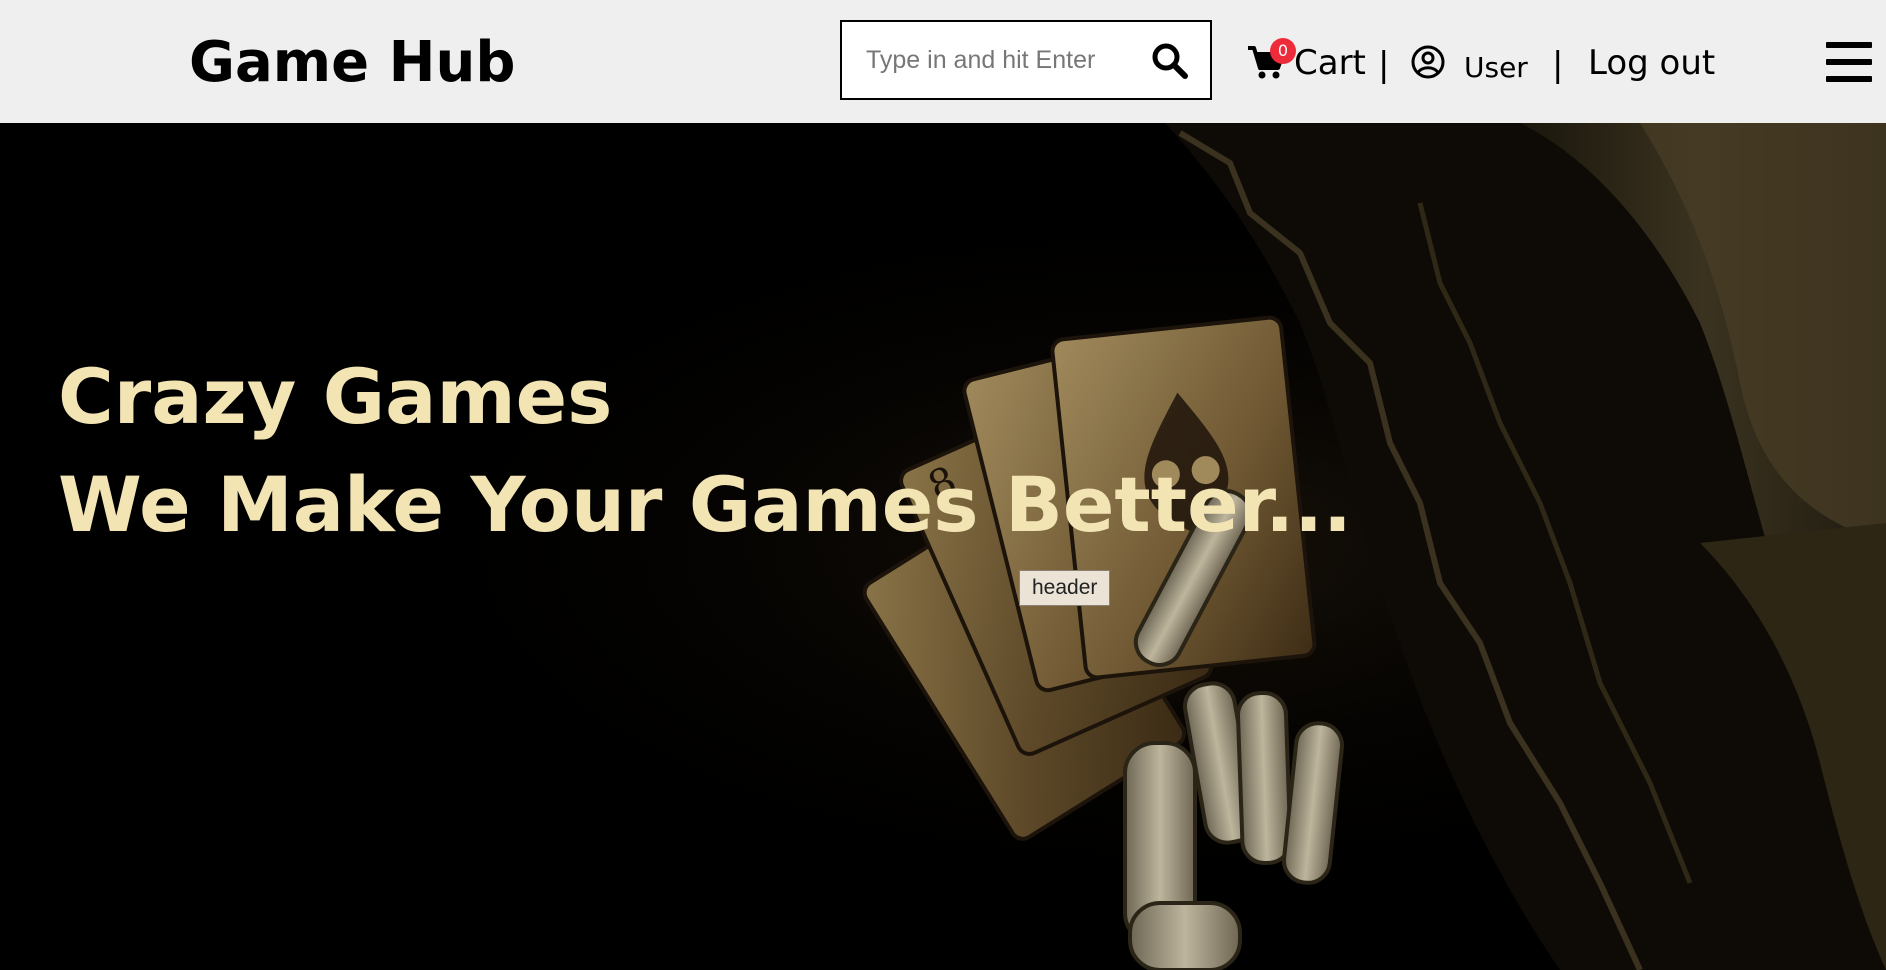 This screenshot has height=970, width=1886. I want to click on search-form, so click(1026, 60).